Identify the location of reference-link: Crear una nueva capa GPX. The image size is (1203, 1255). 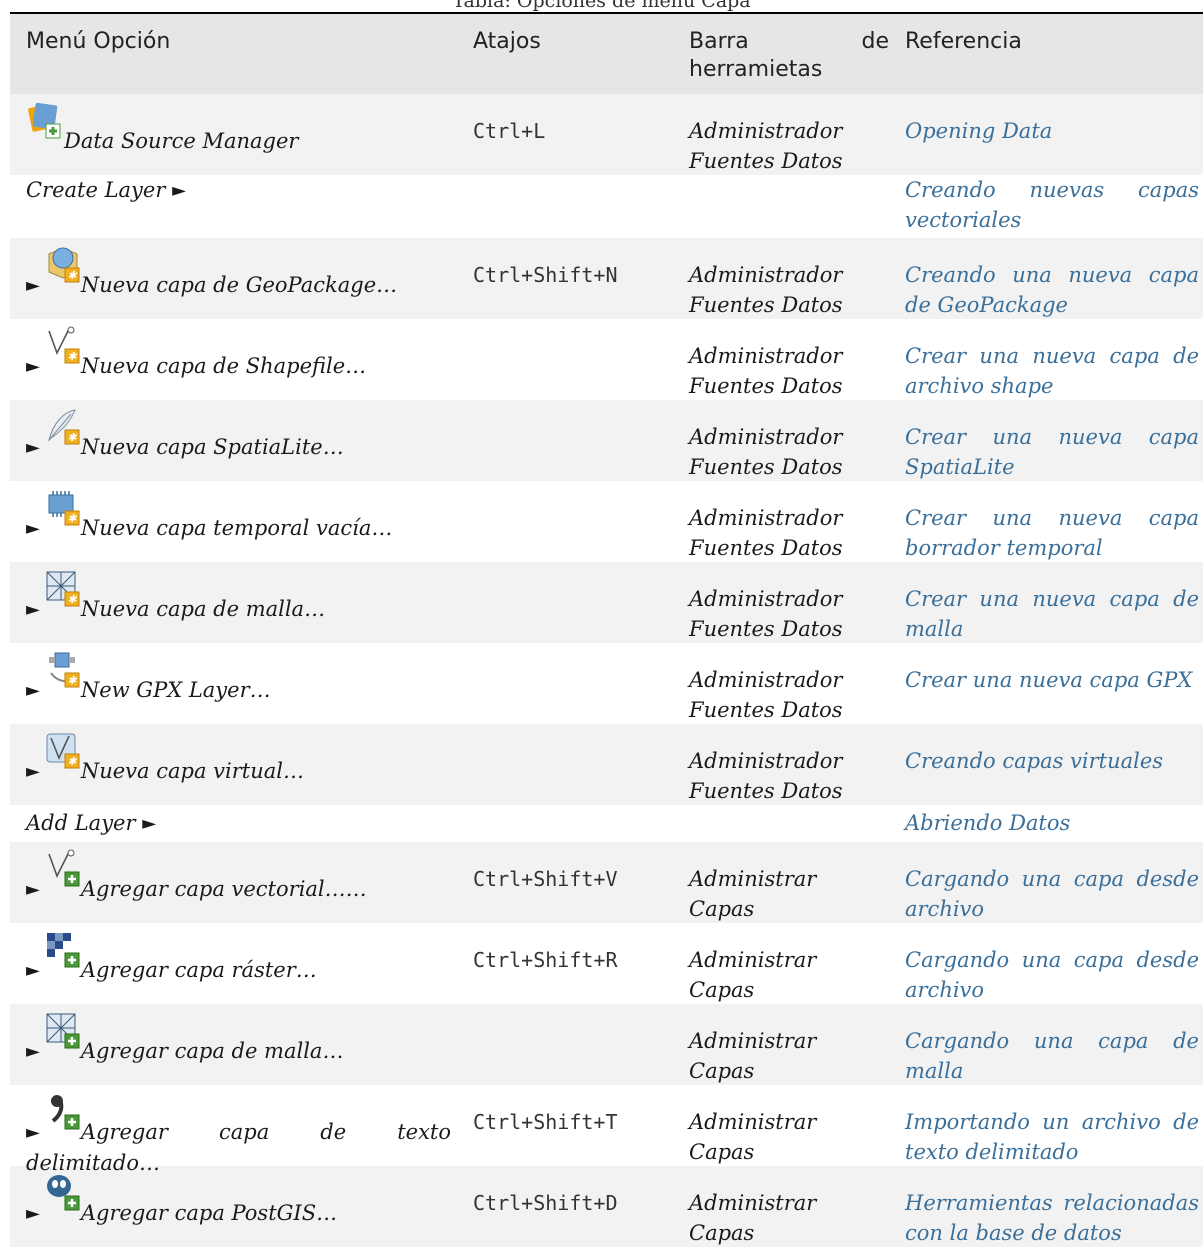
(1052, 680).